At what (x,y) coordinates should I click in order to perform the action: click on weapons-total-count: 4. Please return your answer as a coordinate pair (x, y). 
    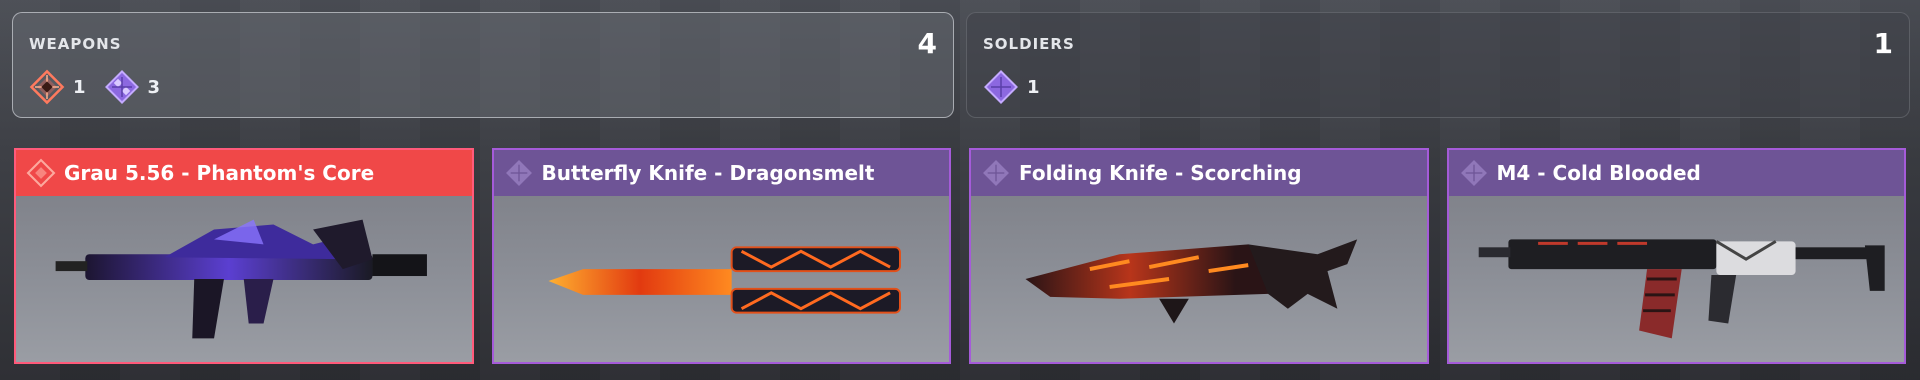
    Looking at the image, I should click on (927, 43).